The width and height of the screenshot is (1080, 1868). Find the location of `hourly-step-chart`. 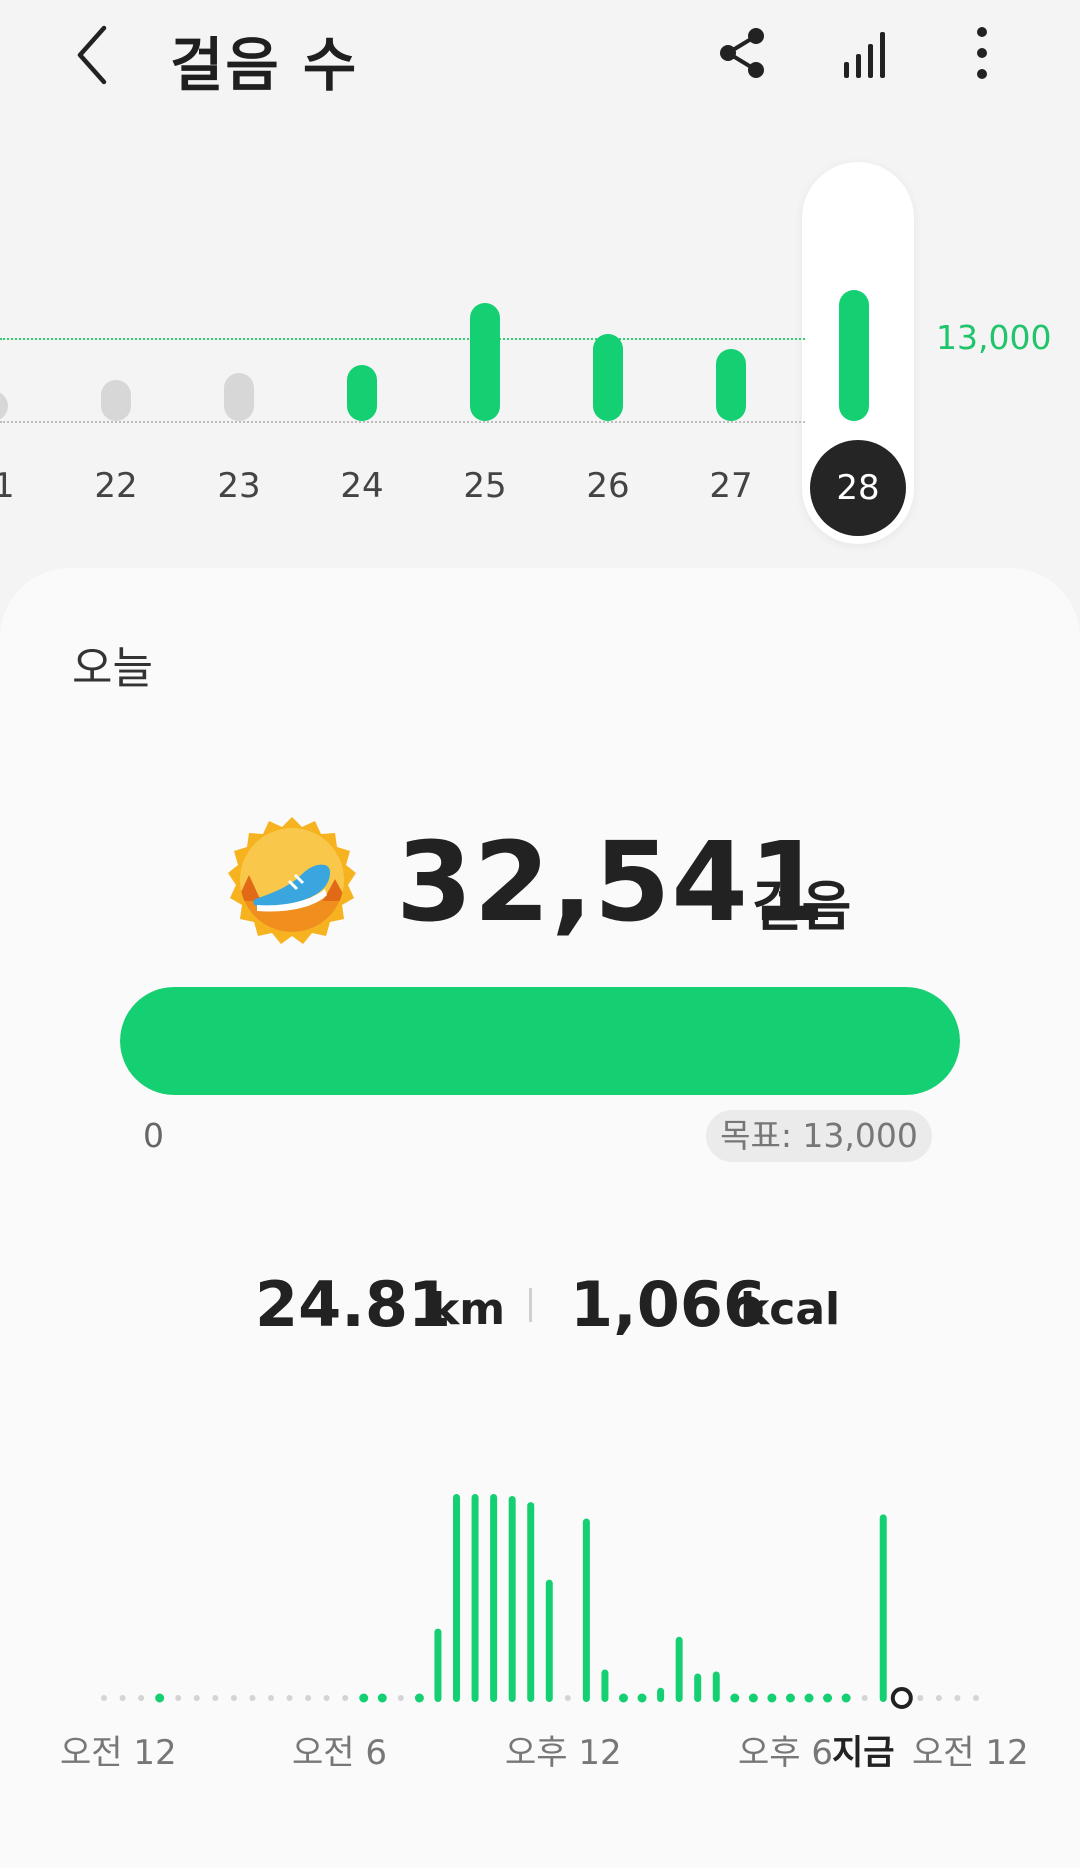

hourly-step-chart is located at coordinates (540, 1601).